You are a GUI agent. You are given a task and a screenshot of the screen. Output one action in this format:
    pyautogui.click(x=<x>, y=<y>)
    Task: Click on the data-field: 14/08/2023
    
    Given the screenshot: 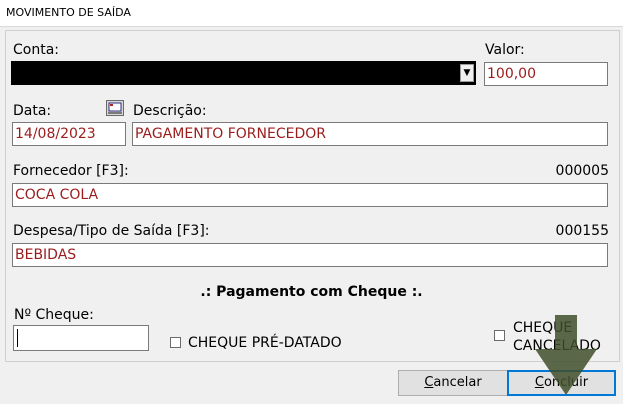 What is the action you would take?
    pyautogui.click(x=69, y=134)
    